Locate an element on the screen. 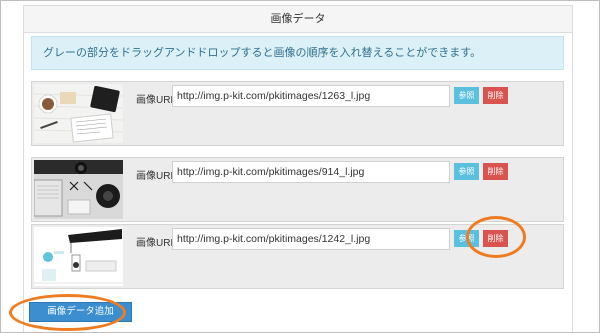 The image size is (600, 333). browse-button-1: 参照 is located at coordinates (466, 95).